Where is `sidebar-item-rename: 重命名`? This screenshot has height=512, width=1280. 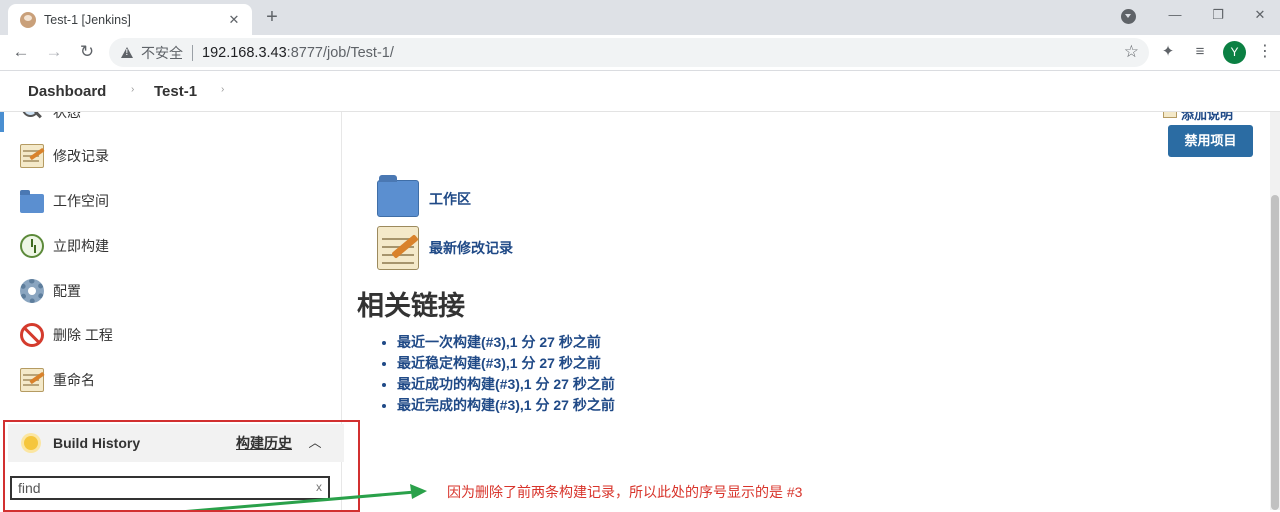 sidebar-item-rename: 重命名 is located at coordinates (57, 380).